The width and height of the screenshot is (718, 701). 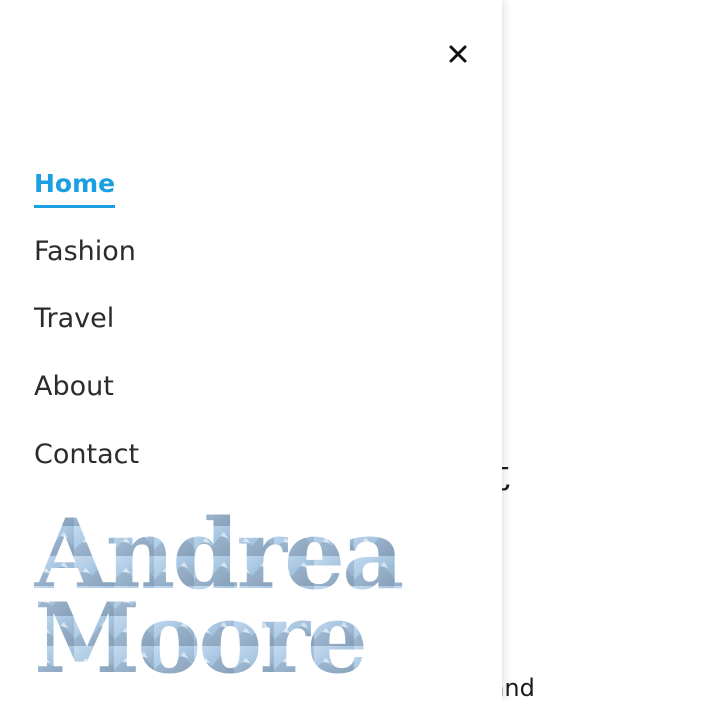 What do you see at coordinates (85, 252) in the screenshot?
I see `nav-link-fashion: Fashion` at bounding box center [85, 252].